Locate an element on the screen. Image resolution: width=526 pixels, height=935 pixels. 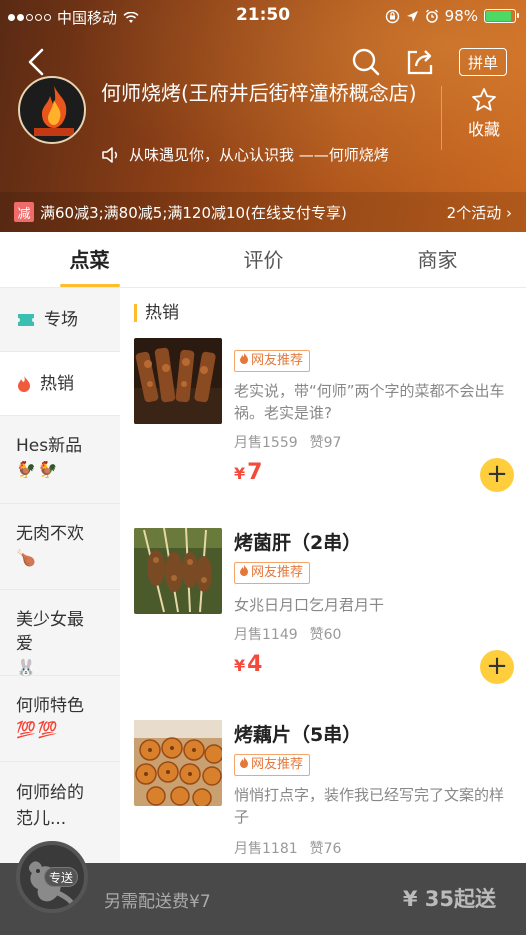
share-icon is located at coordinates (420, 62).